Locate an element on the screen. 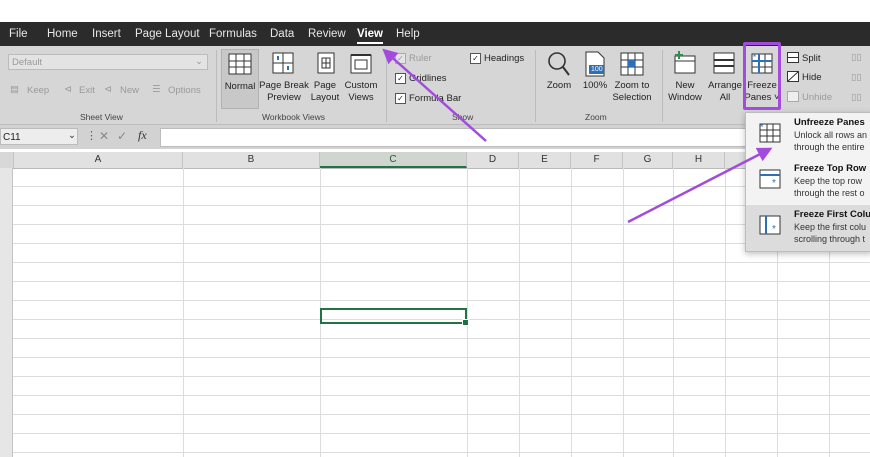 The height and width of the screenshot is (457, 870). arrow-to-unfreeze-panes is located at coordinates (700, 185).